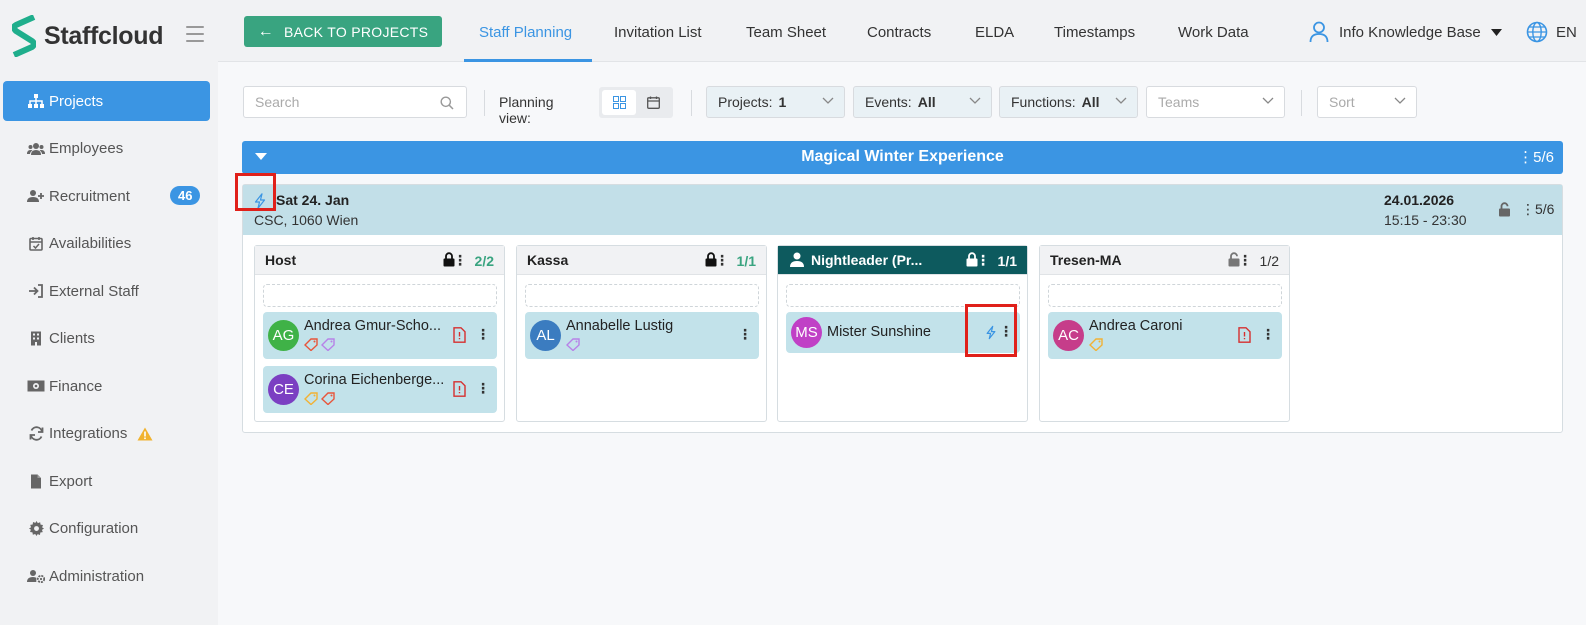 The width and height of the screenshot is (1586, 625). What do you see at coordinates (994, 32) in the screenshot?
I see `tab-elda: ELDA` at bounding box center [994, 32].